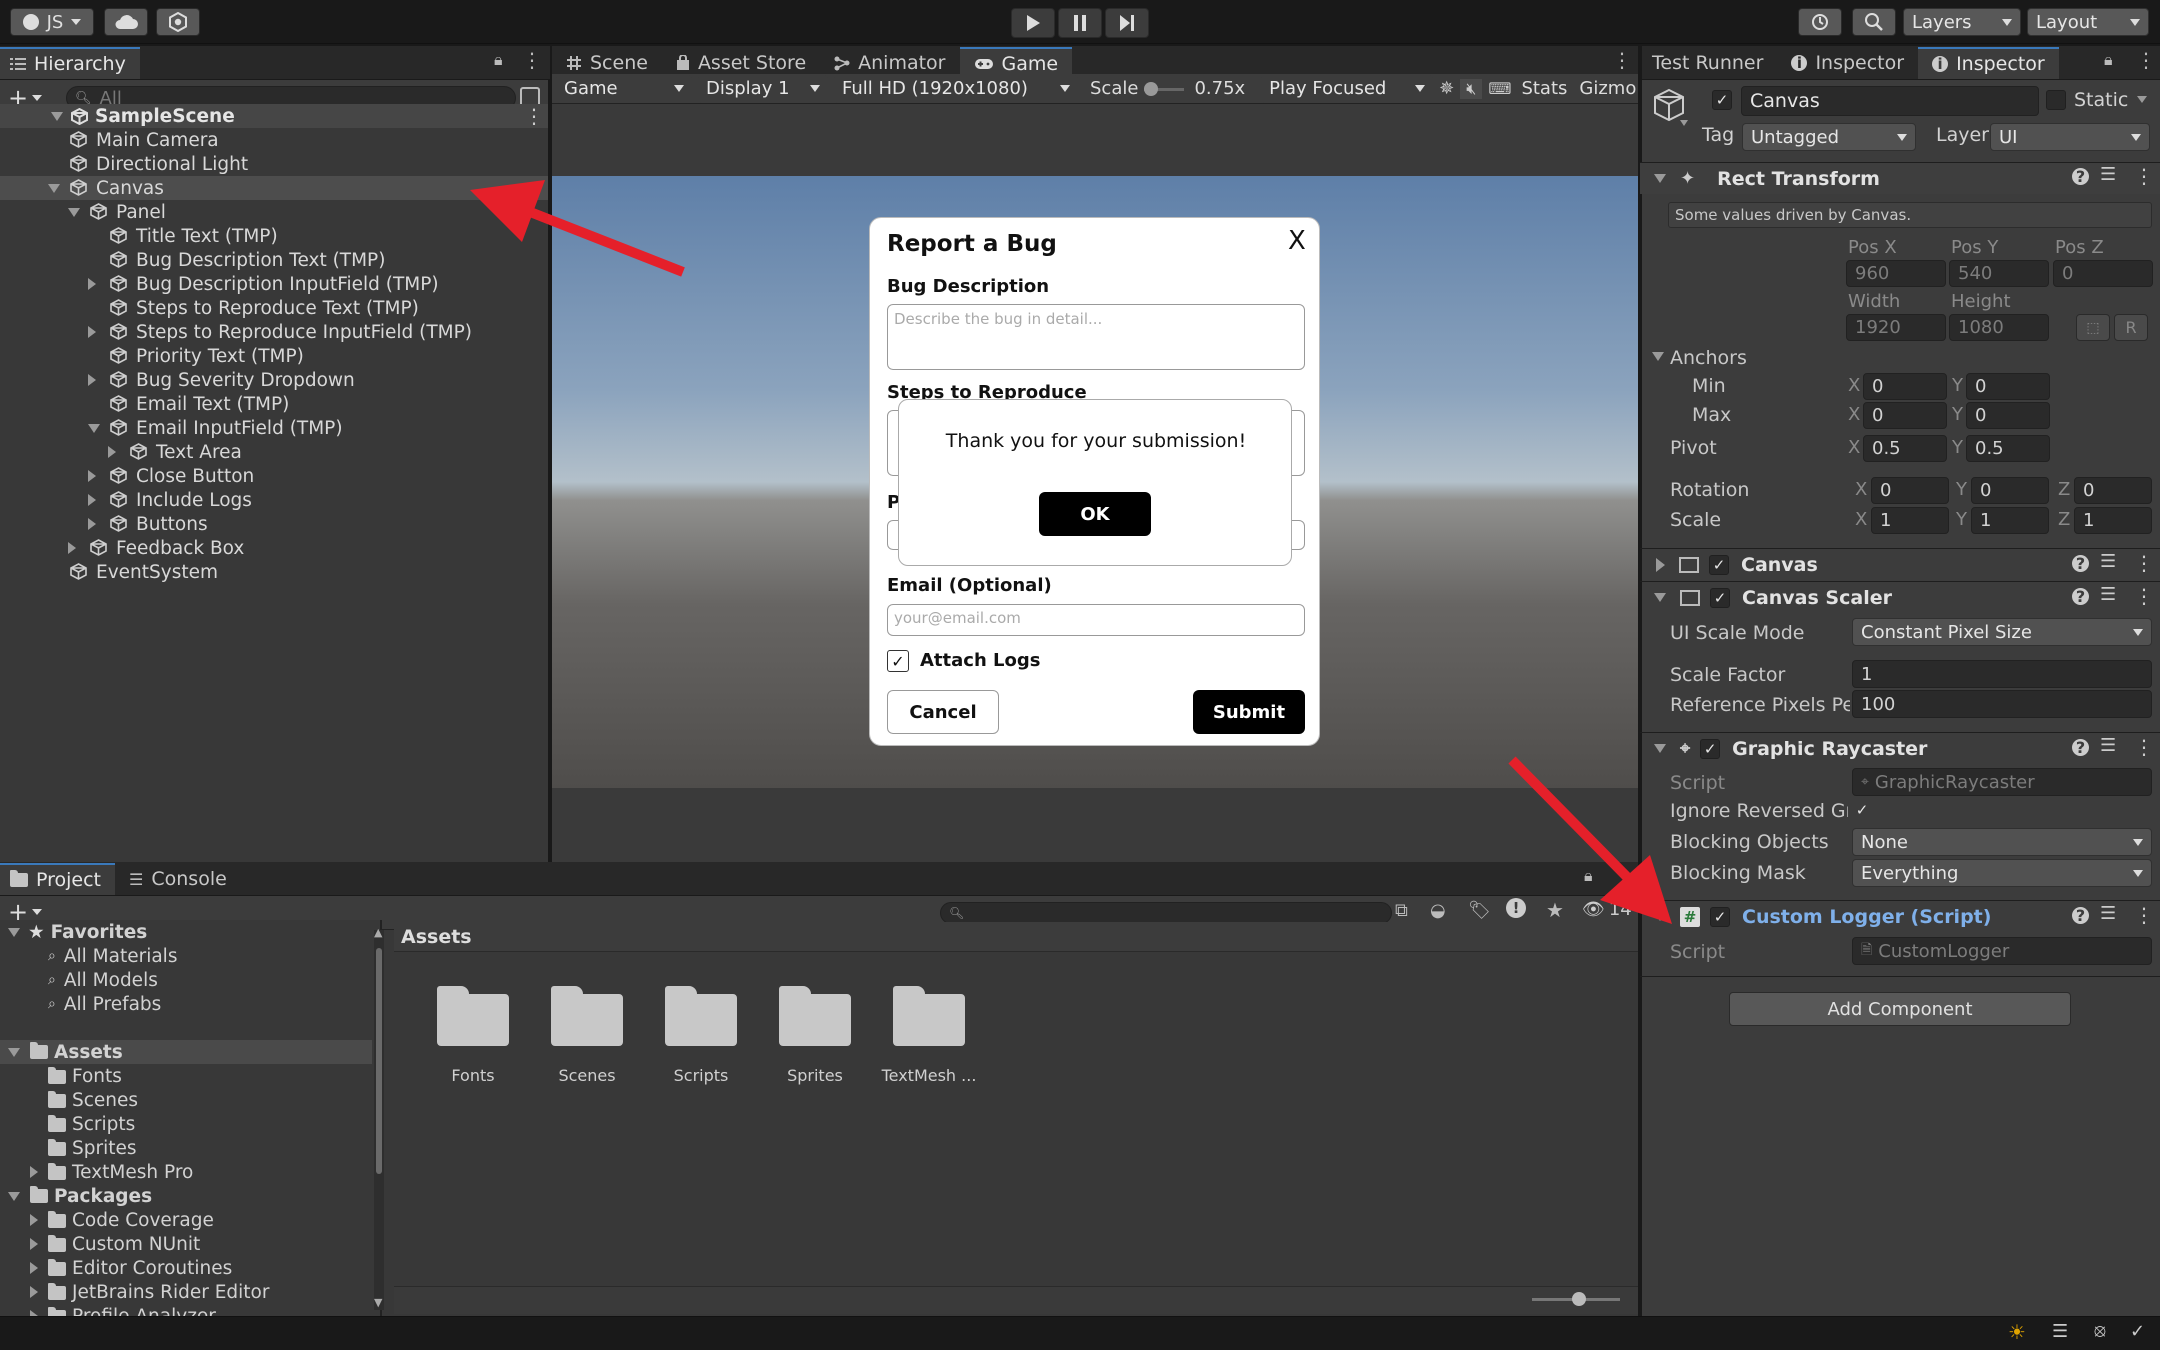 This screenshot has height=1350, width=2160. Describe the element at coordinates (274, 500) in the screenshot. I see `hierarchy-item: Include Logs` at that location.